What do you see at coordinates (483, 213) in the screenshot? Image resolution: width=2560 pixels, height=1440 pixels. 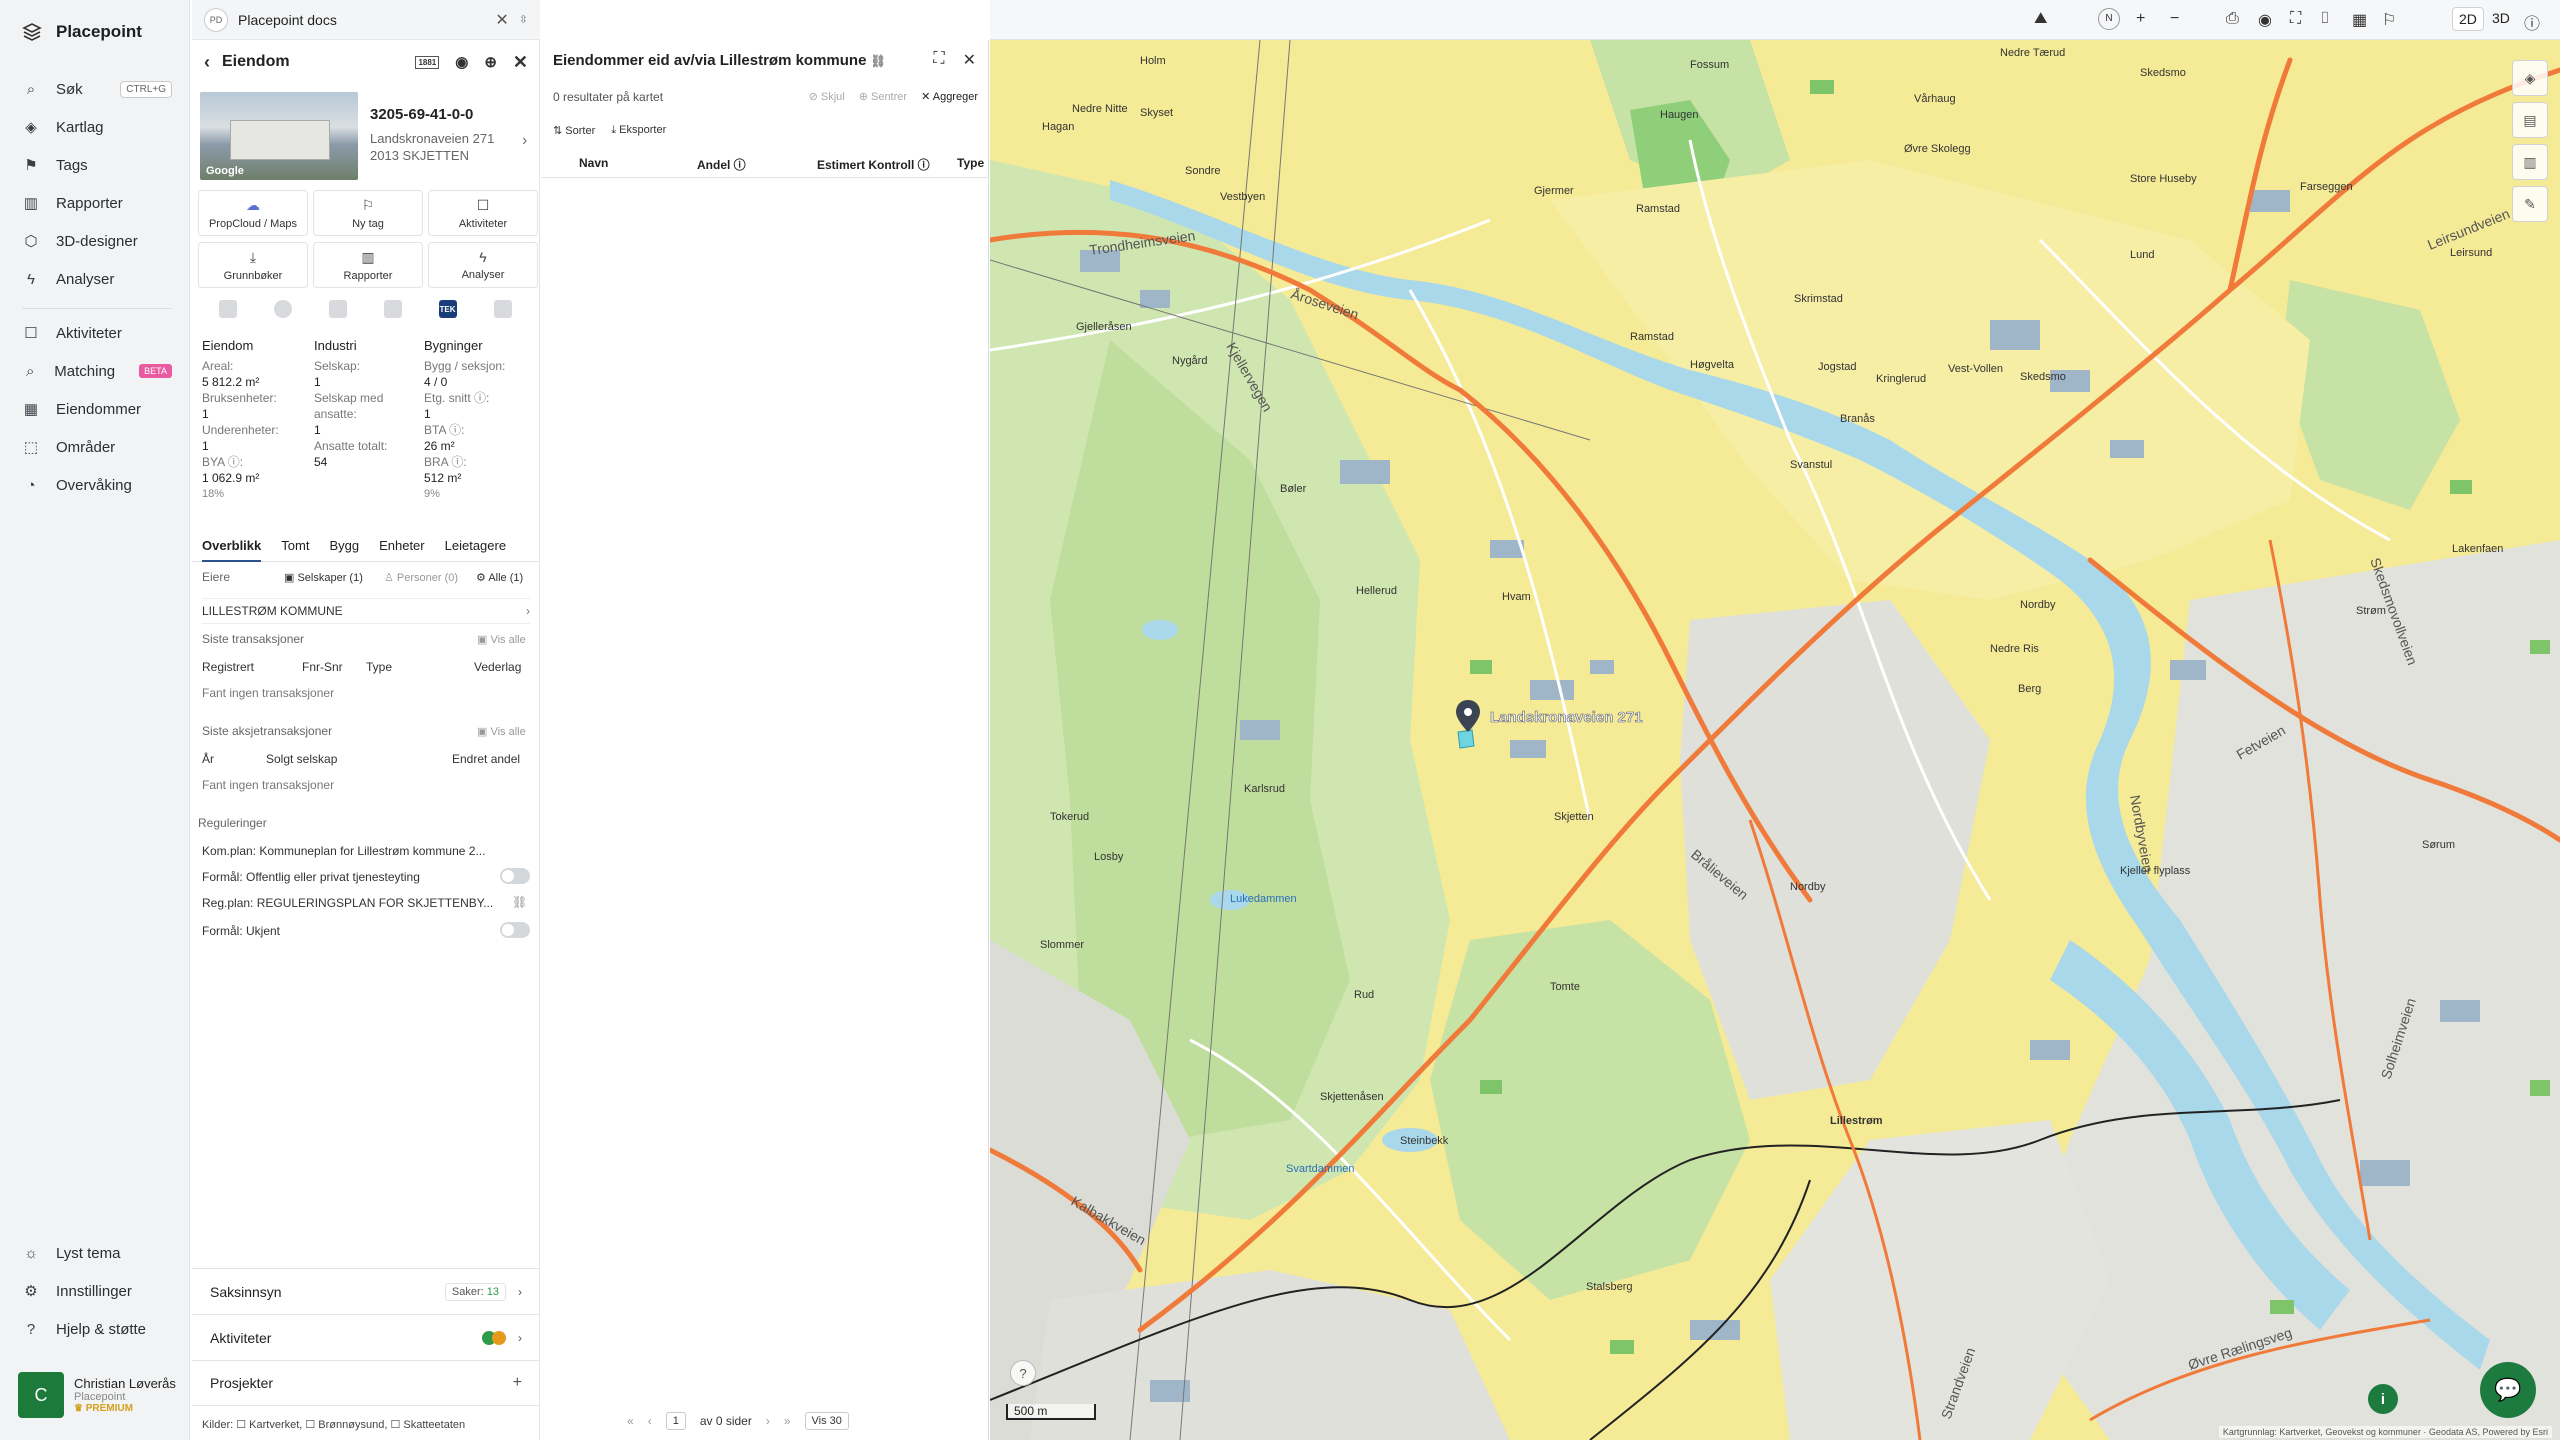 I see `activities-button: ☐ Aktiviteter` at bounding box center [483, 213].